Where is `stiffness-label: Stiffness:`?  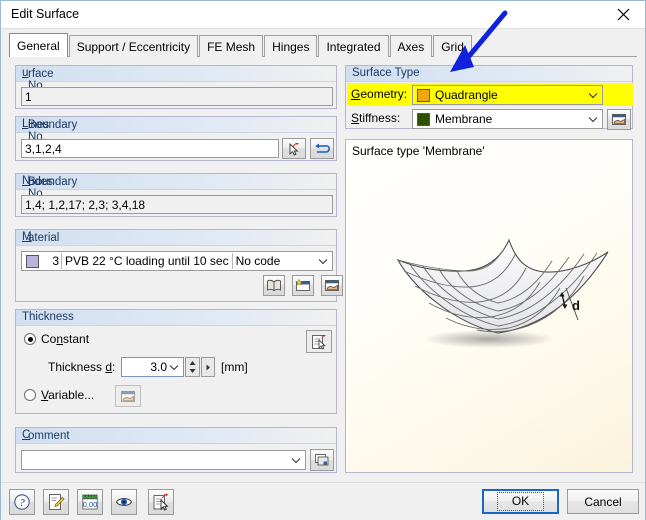 stiffness-label: Stiffness: is located at coordinates (375, 118).